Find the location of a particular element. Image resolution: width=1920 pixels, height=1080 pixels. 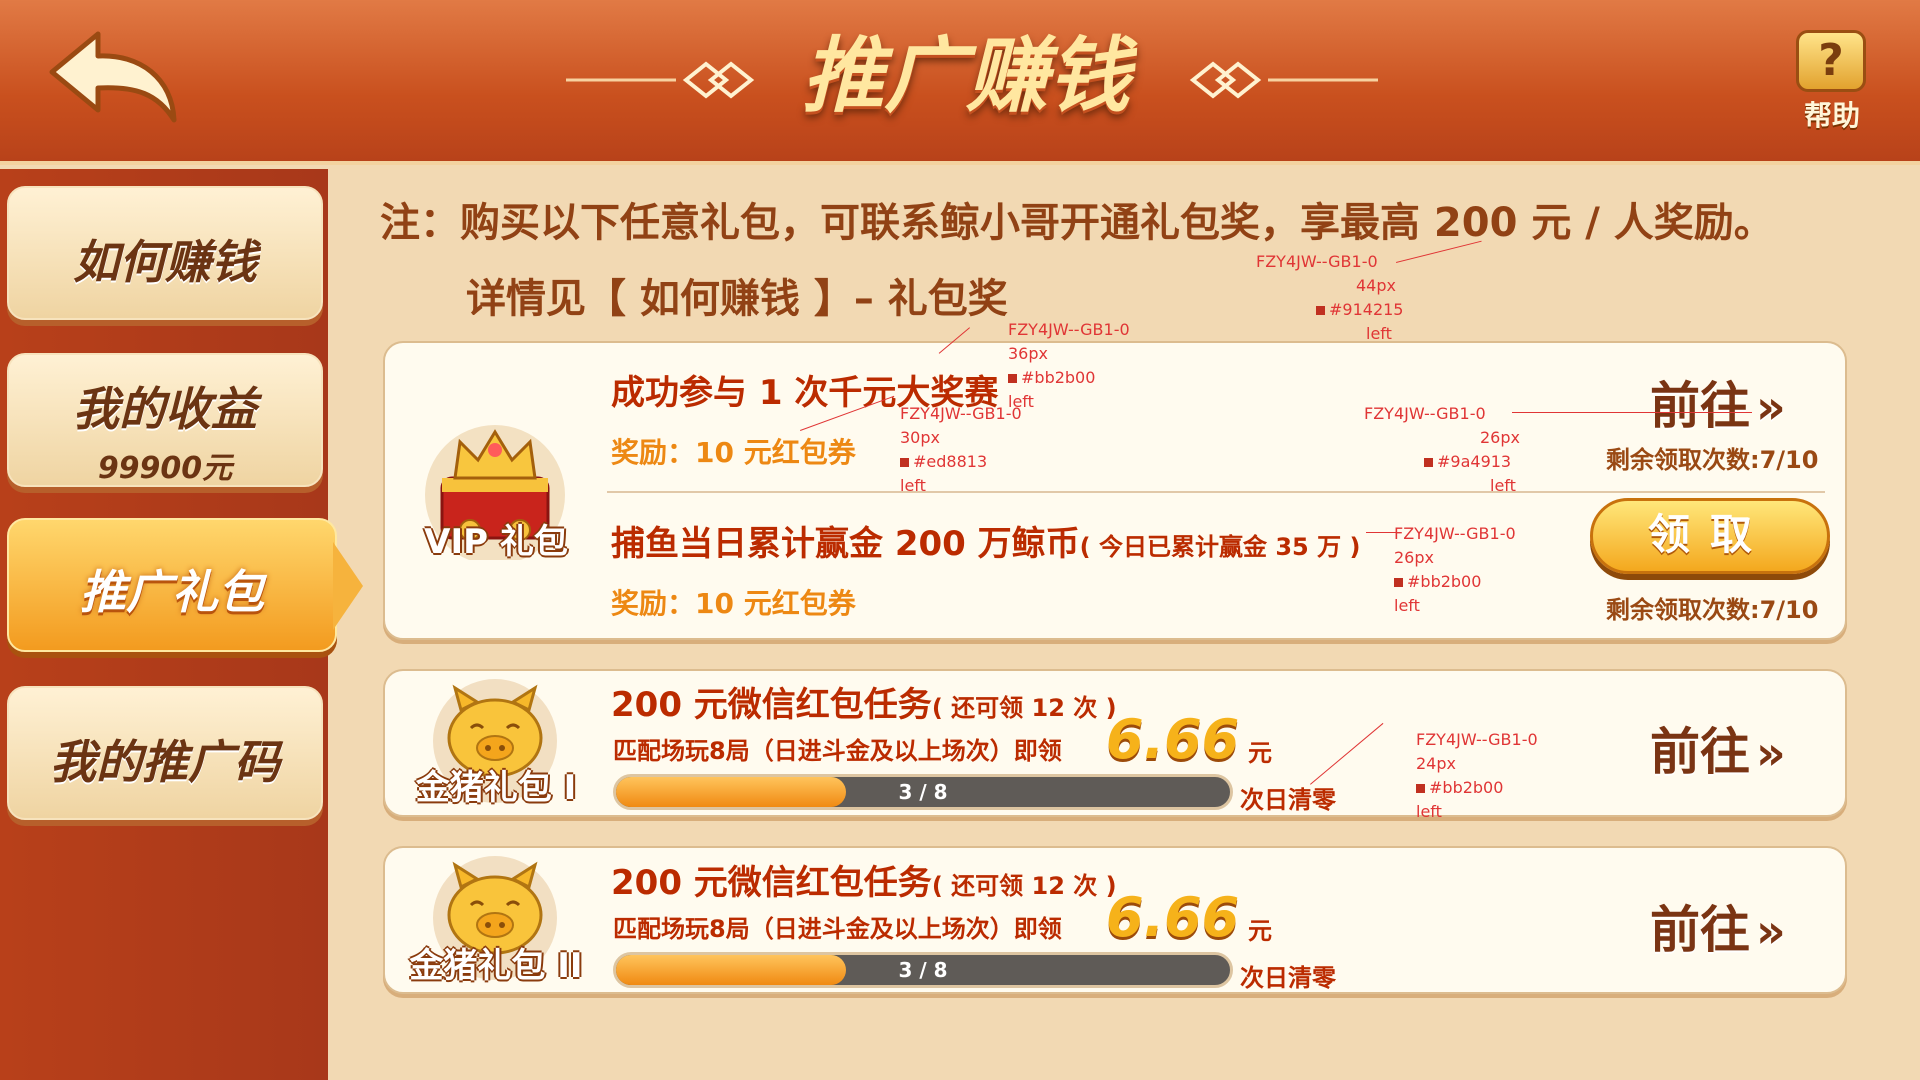

spec-annotation: FZY4JW--GB1-0 44px #914215 left is located at coordinates (1329, 298).